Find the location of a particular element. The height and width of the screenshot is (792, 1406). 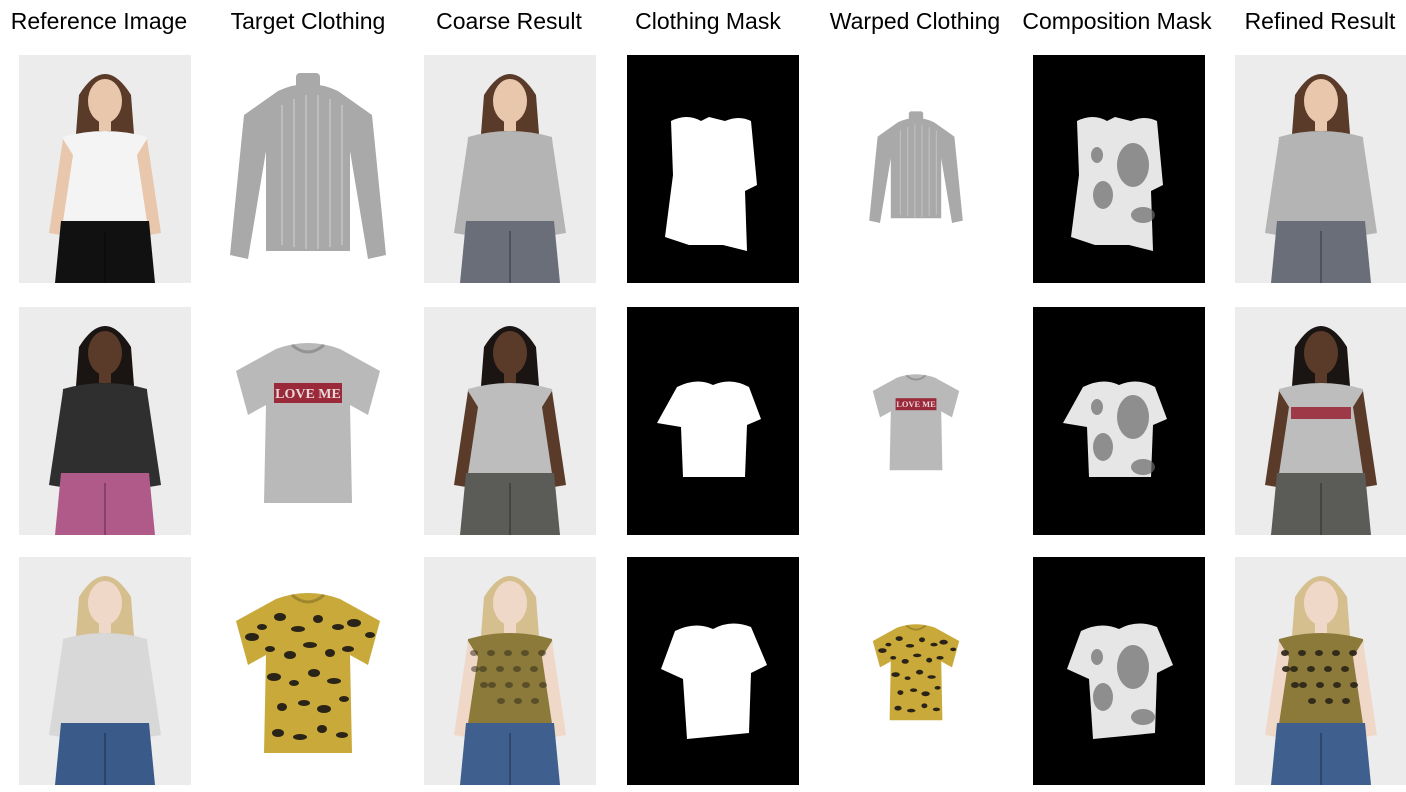

header-warped-clothing: Warped Clothing is located at coordinates (915, 21).